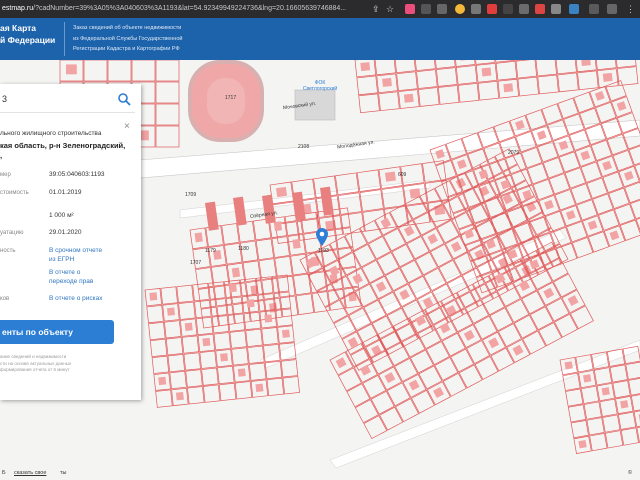 This screenshot has height=480, width=640. Describe the element at coordinates (210, 251) in the screenshot. I see `parcel-label-g: 1179` at that location.